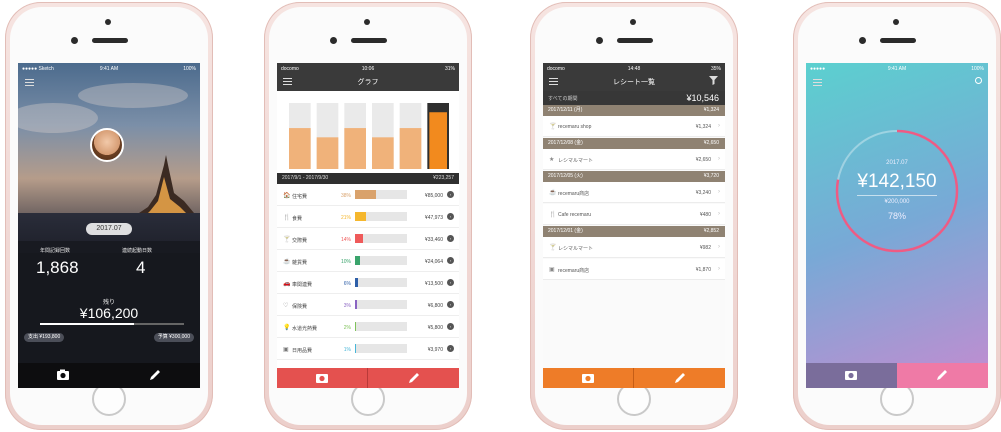  What do you see at coordinates (978, 80) in the screenshot?
I see `person-icon` at bounding box center [978, 80].